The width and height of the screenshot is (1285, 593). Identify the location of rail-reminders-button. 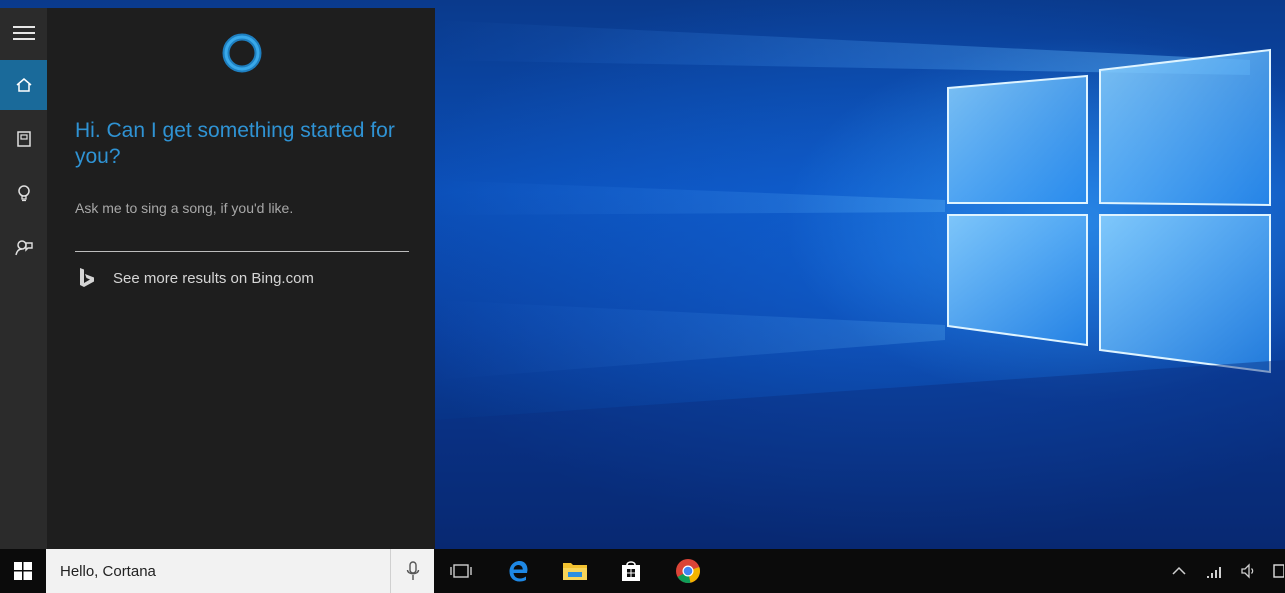
(23, 193).